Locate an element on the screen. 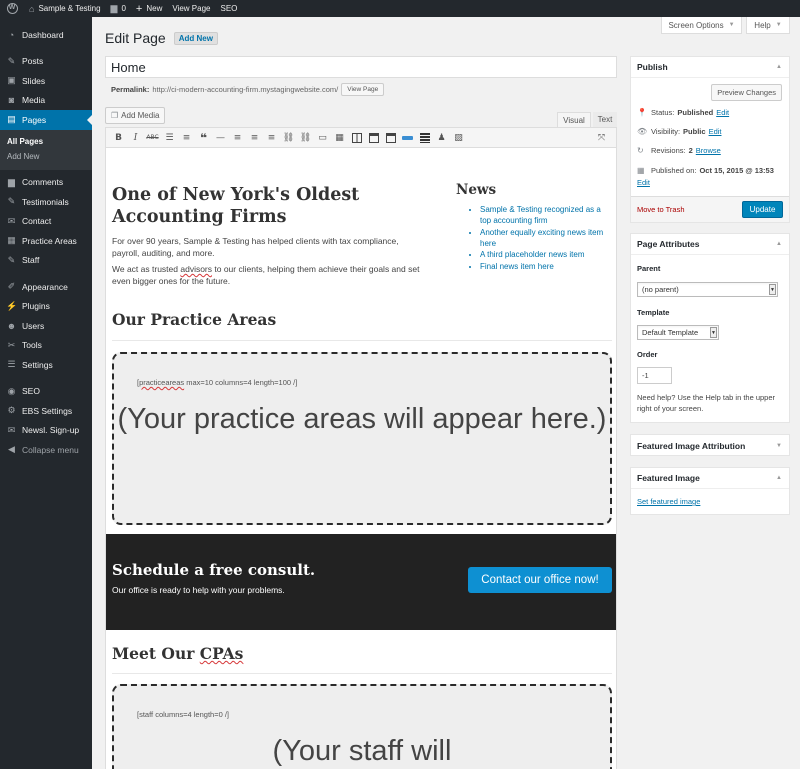 The height and width of the screenshot is (769, 800). sidebar-item-label: Dashboard is located at coordinates (43, 34).